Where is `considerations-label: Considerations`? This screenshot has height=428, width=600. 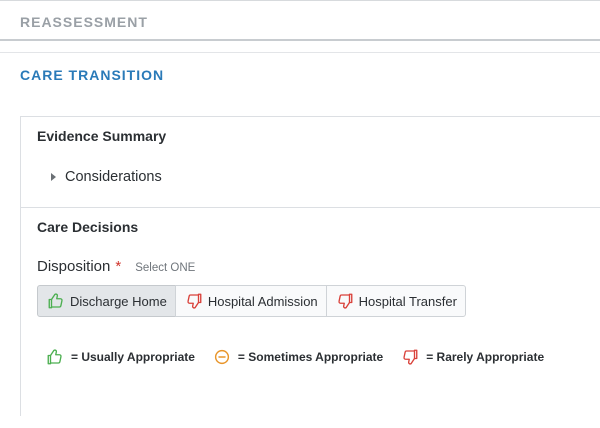 considerations-label: Considerations is located at coordinates (113, 177).